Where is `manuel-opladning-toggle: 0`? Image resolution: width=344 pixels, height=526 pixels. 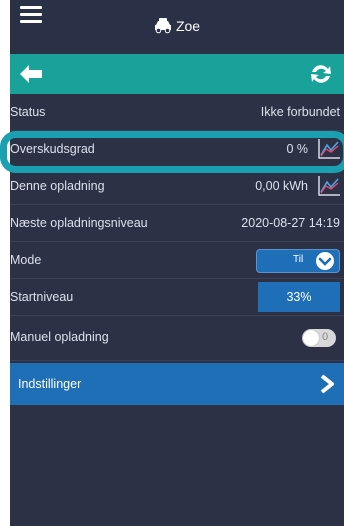 manuel-opladning-toggle: 0 is located at coordinates (319, 338).